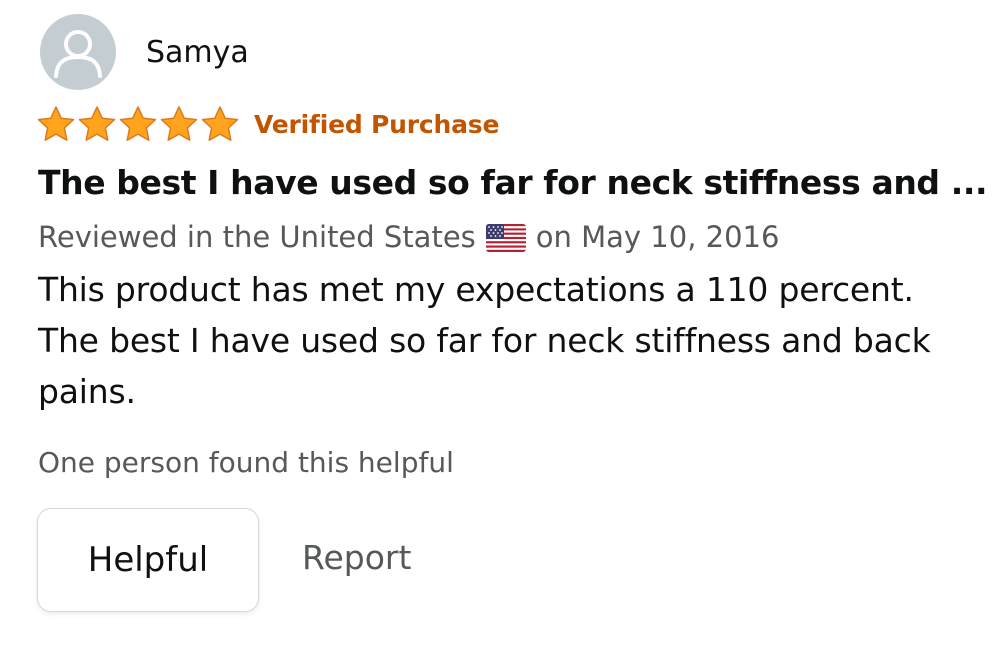 The image size is (1000, 650). I want to click on us-flag-icon, so click(505, 237).